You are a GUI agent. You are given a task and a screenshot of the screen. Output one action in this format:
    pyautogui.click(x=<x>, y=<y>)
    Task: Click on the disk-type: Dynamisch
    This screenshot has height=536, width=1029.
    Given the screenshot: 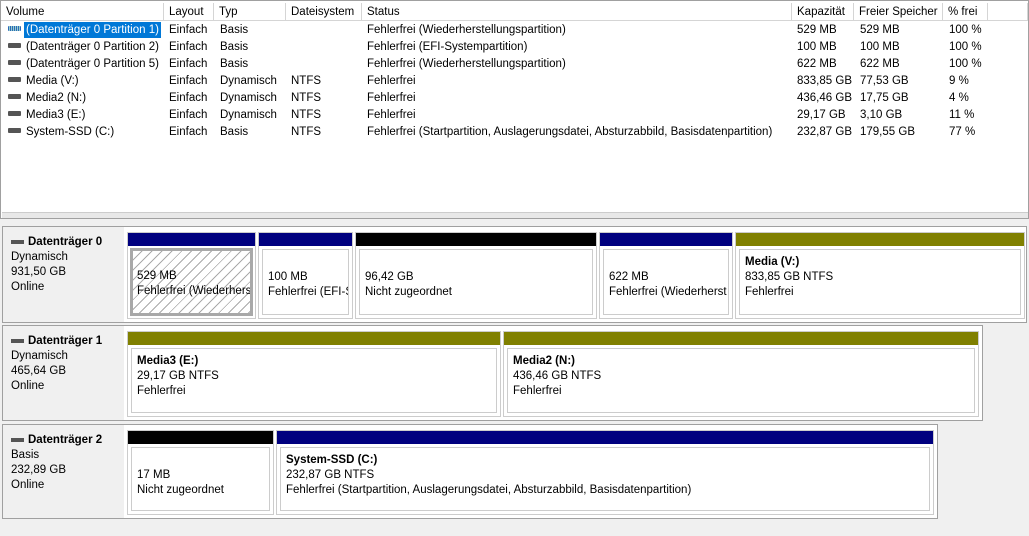 What is the action you would take?
    pyautogui.click(x=39, y=257)
    